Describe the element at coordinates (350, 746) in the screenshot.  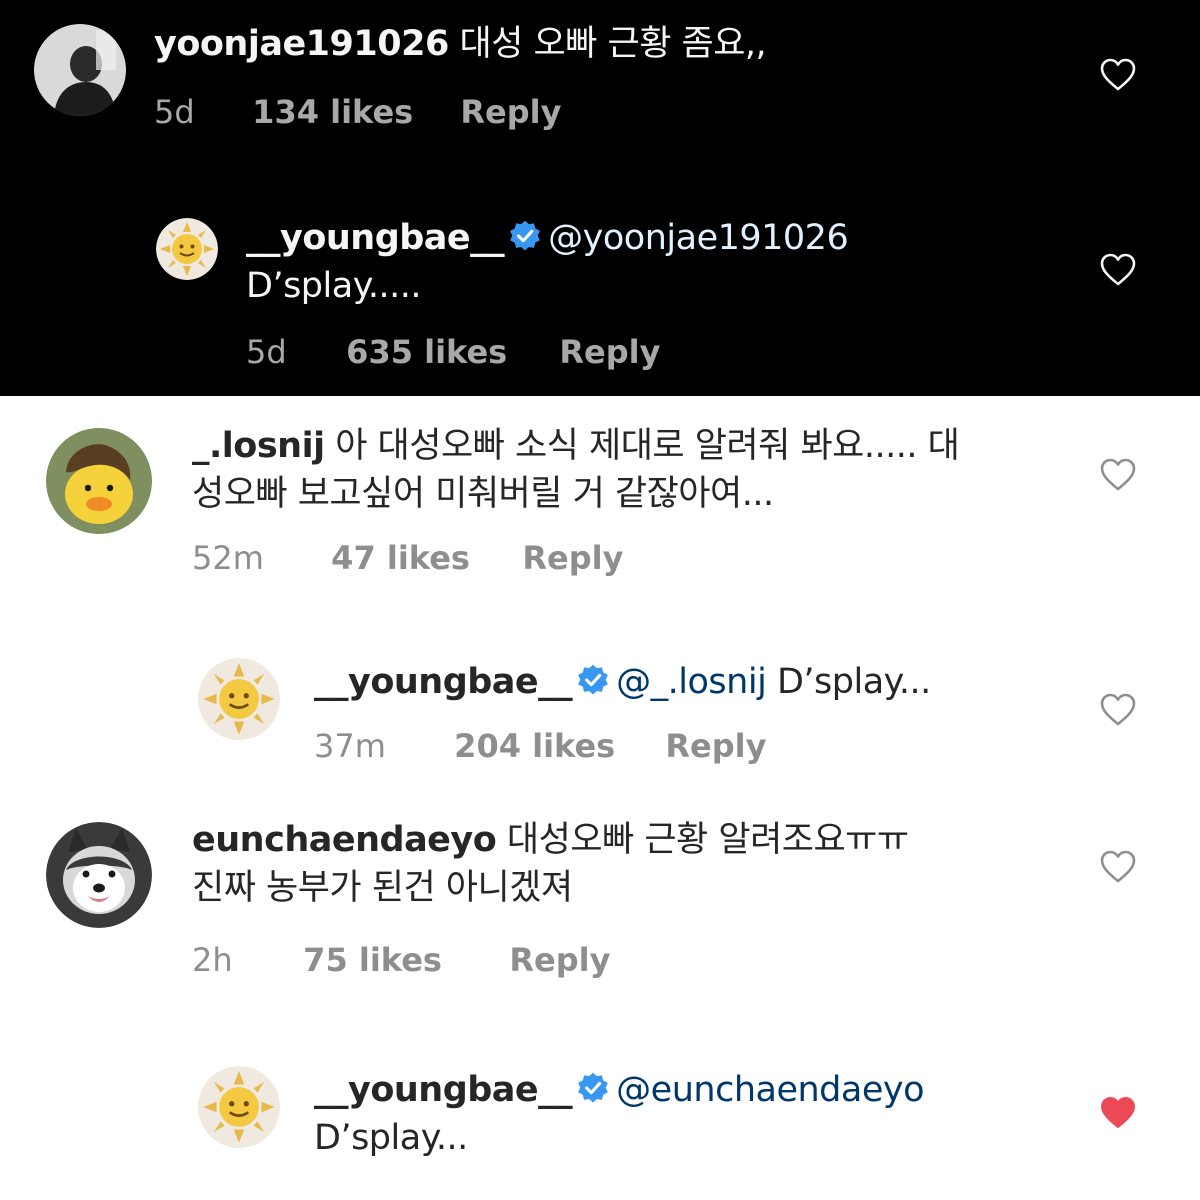
I see `comment-time: 37m` at that location.